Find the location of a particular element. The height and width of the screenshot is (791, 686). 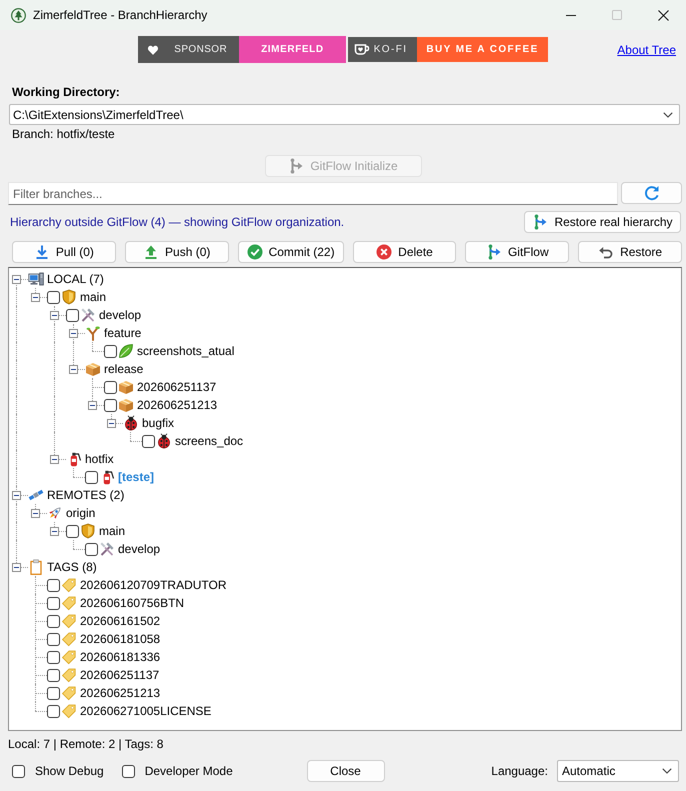

clipboard-icon is located at coordinates (36, 567).